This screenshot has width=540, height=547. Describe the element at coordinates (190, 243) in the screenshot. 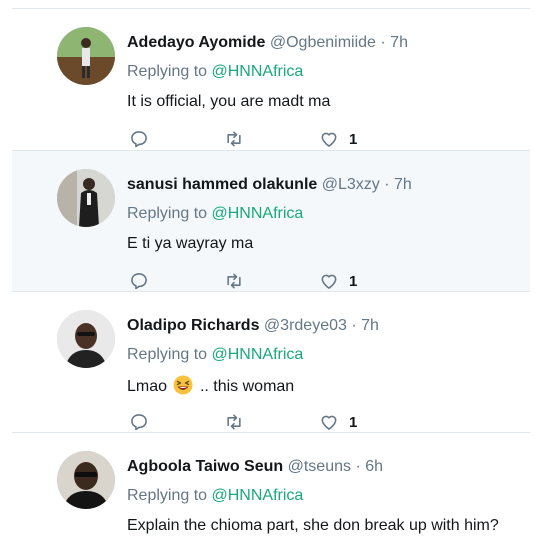

I see `tweet-text: E ti ya wayray ma` at that location.